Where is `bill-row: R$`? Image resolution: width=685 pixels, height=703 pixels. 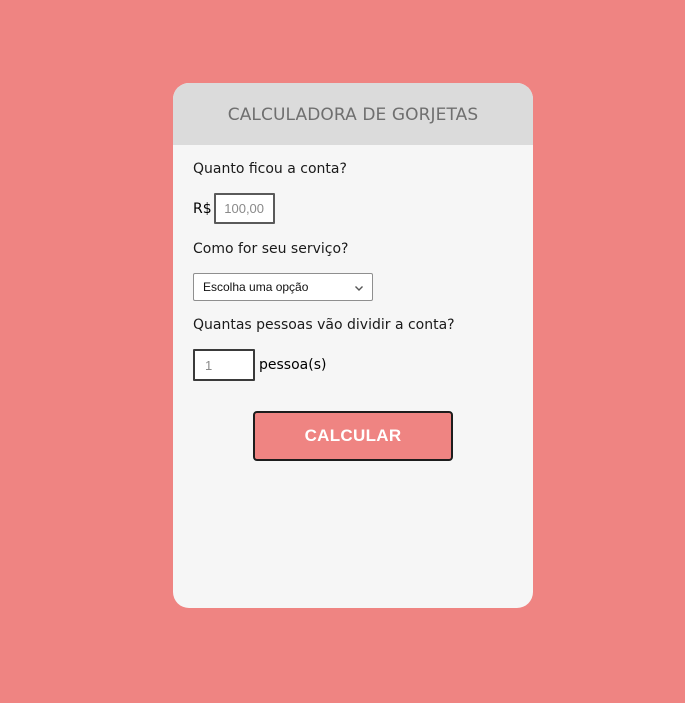 bill-row: R$ is located at coordinates (234, 208).